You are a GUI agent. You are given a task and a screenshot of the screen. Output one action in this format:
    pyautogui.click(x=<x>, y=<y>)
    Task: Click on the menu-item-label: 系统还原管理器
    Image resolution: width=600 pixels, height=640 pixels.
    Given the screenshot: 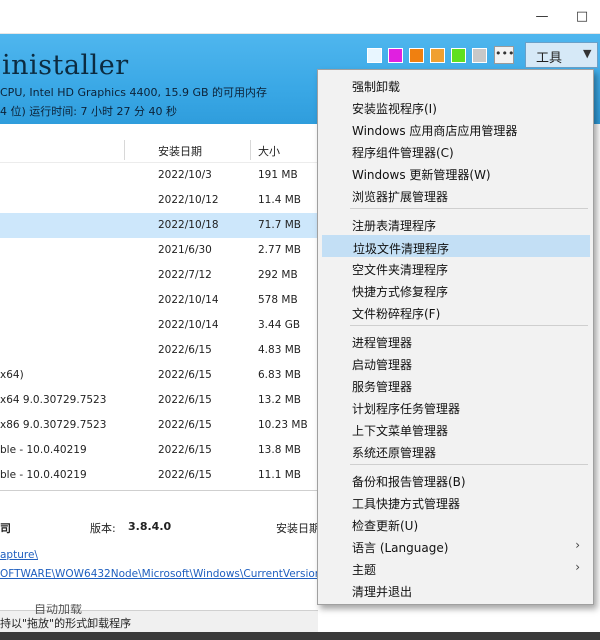 What is the action you would take?
    pyautogui.click(x=394, y=453)
    